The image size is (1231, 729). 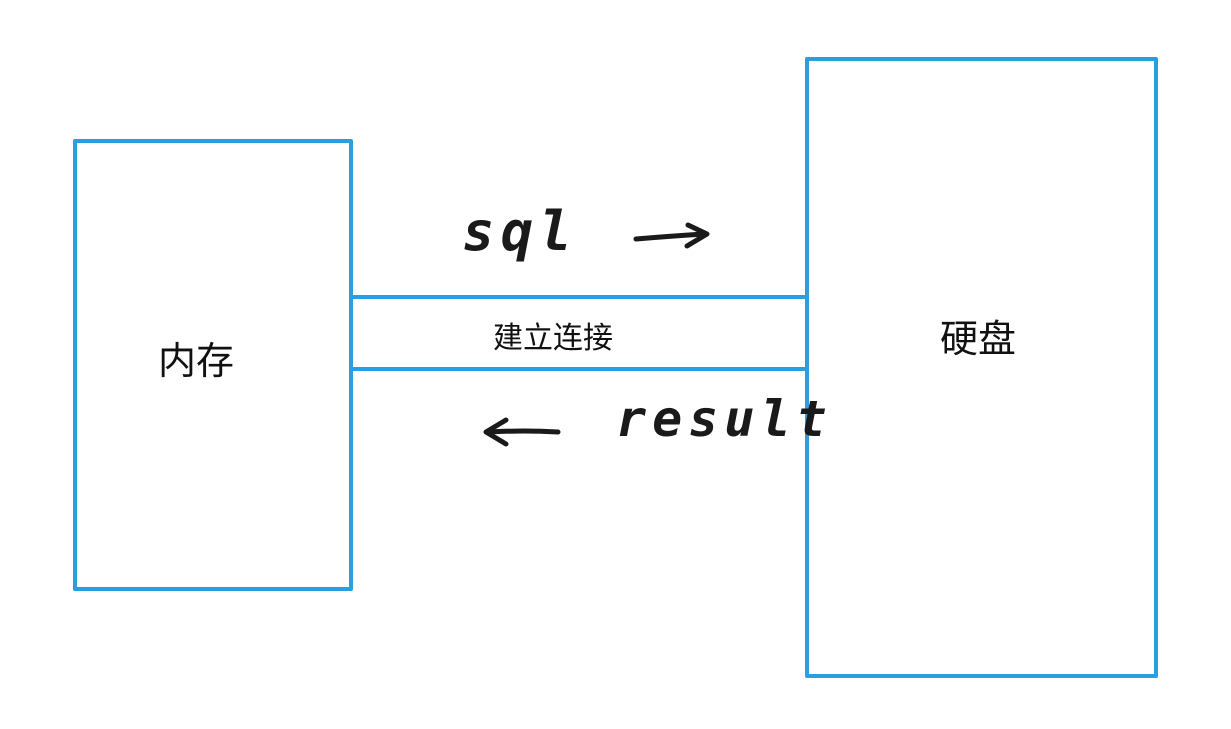 I want to click on connection-line-top, so click(x=579, y=297).